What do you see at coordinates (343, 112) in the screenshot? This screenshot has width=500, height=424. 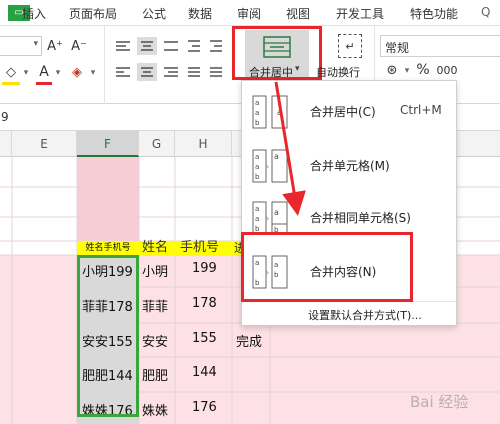 I see `menu-label: 合并居中(C)` at bounding box center [343, 112].